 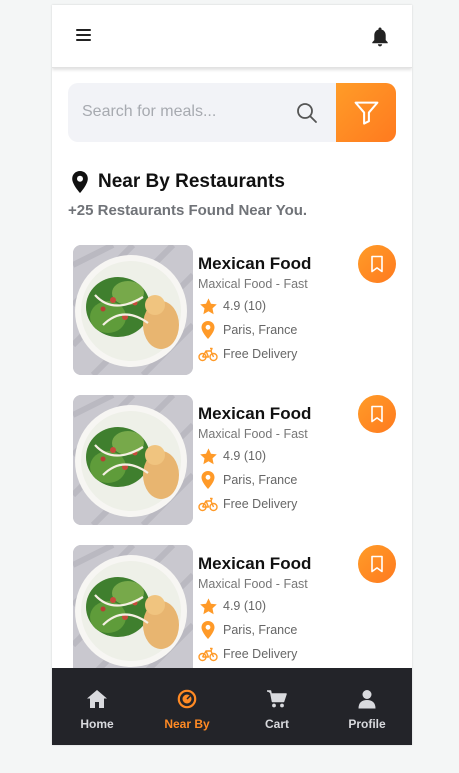 I want to click on top-app-bar, so click(x=232, y=36).